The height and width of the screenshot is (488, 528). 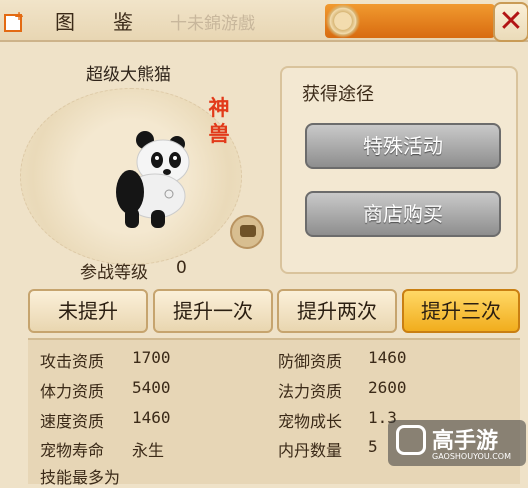 I want to click on stat-label: 法力资质, so click(x=310, y=391).